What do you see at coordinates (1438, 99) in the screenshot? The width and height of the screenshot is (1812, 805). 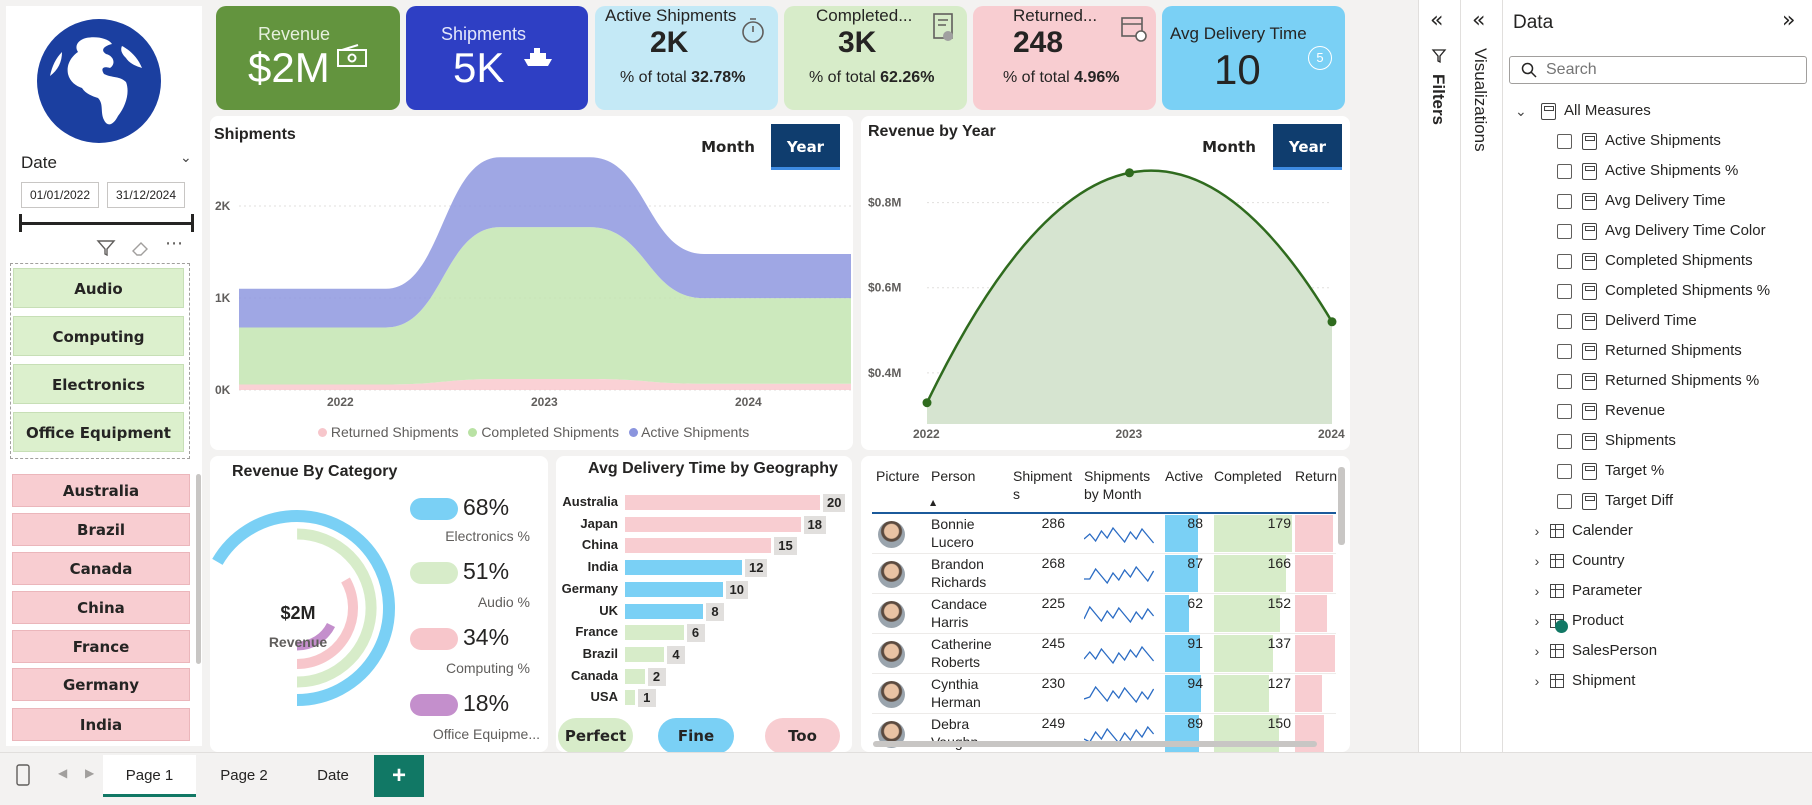 I see `filters-pane-label: Filters` at bounding box center [1438, 99].